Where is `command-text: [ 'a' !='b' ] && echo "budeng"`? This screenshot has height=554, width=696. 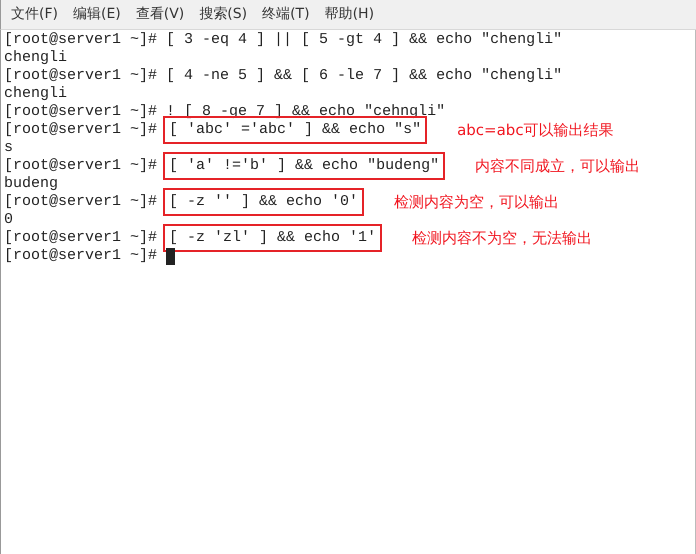 command-text: [ 'a' !='b' ] && echo "budeng" is located at coordinates (304, 165).